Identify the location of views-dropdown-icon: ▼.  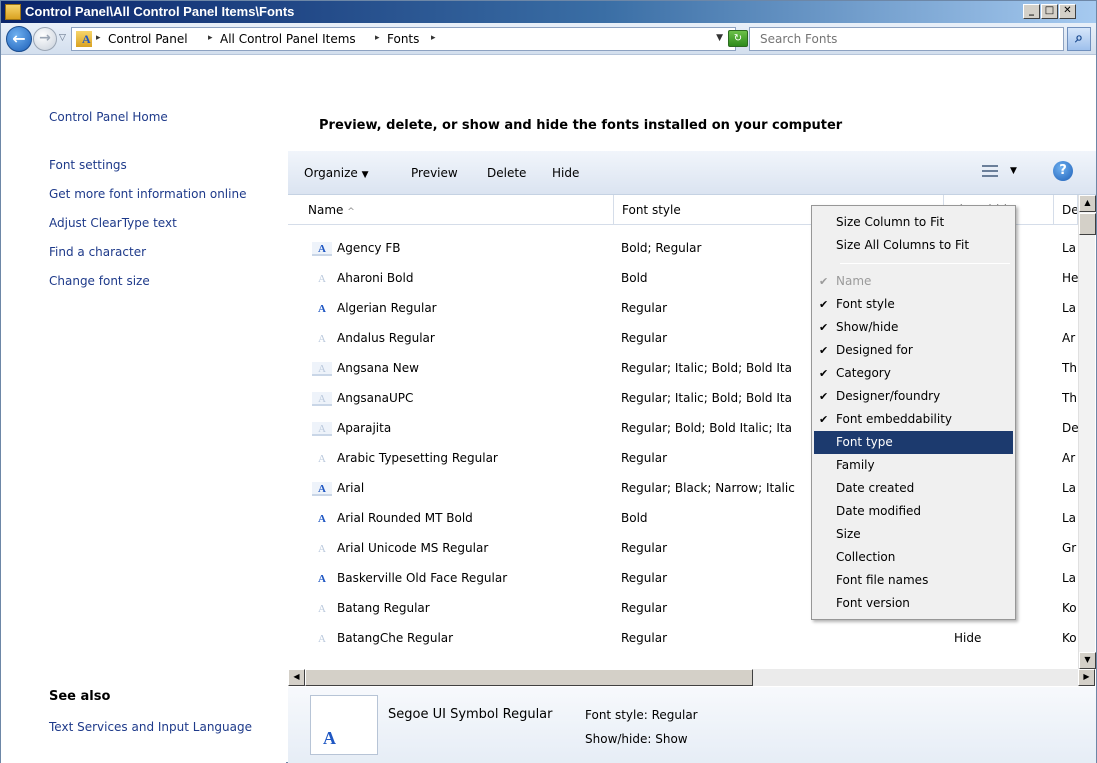
(1013, 171).